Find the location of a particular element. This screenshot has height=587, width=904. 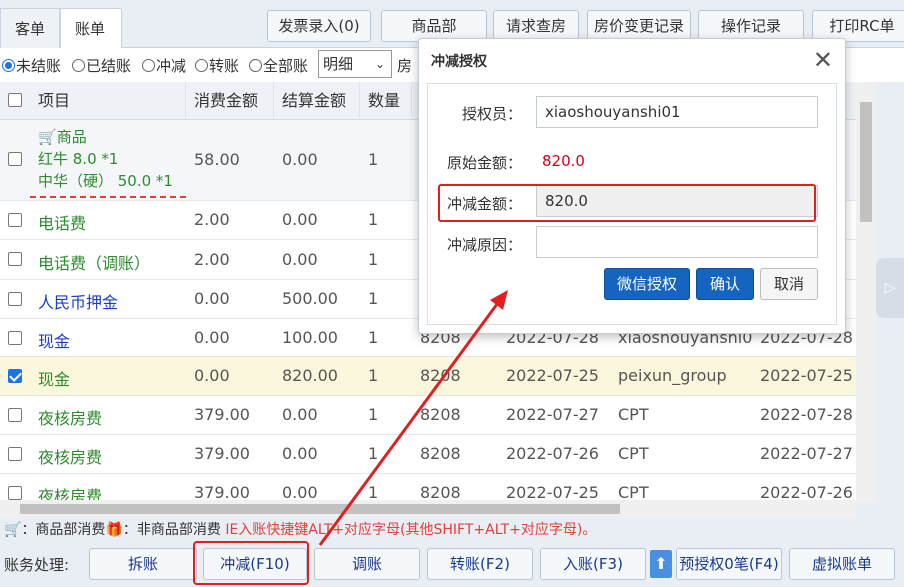

radio-label: 未结账 is located at coordinates (39, 66).